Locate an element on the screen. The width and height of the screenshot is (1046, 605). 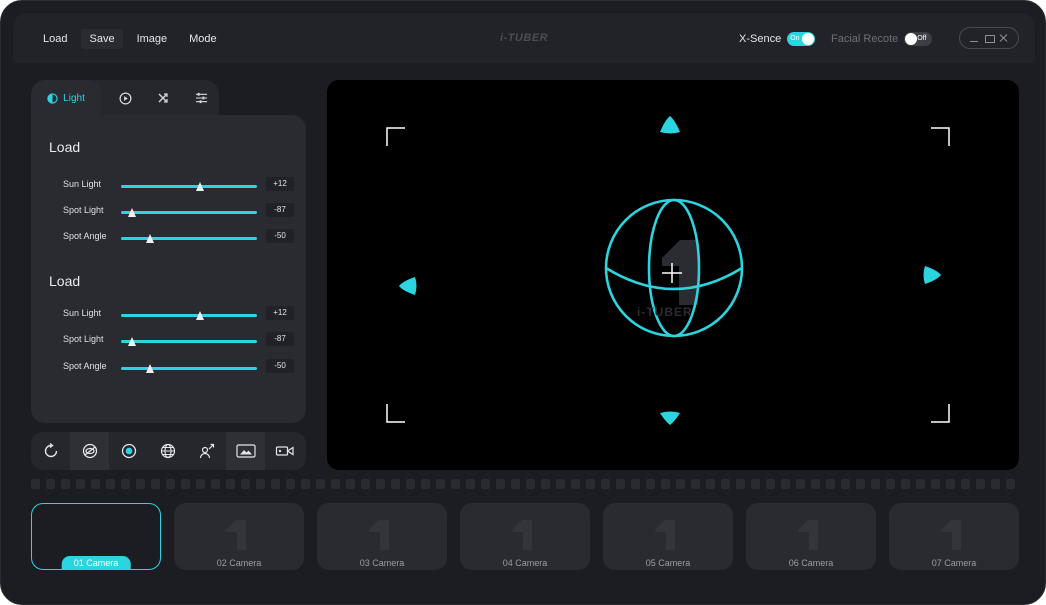
tab-light: Light is located at coordinates (66, 98).